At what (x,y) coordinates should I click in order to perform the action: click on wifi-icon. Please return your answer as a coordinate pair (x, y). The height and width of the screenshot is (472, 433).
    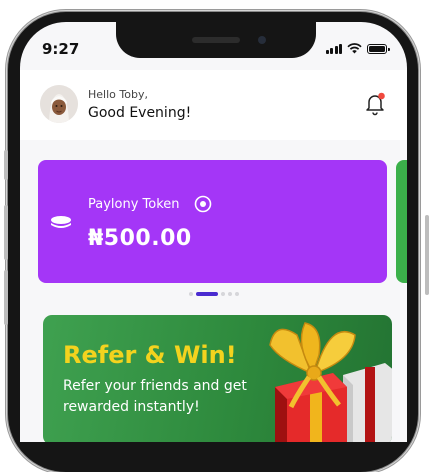
    Looking at the image, I should click on (354, 48).